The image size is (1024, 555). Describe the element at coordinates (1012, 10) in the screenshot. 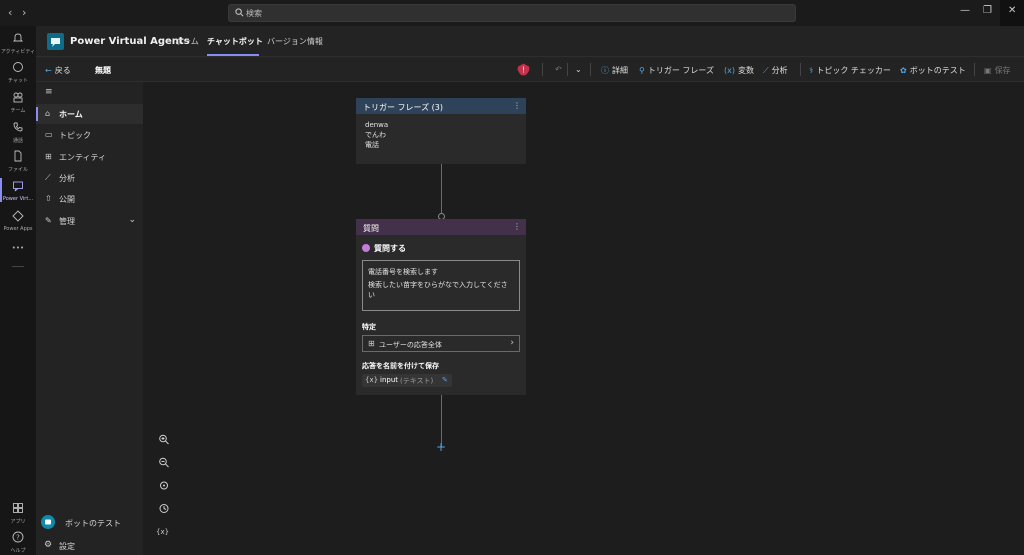

I see `close-button: ✕` at that location.